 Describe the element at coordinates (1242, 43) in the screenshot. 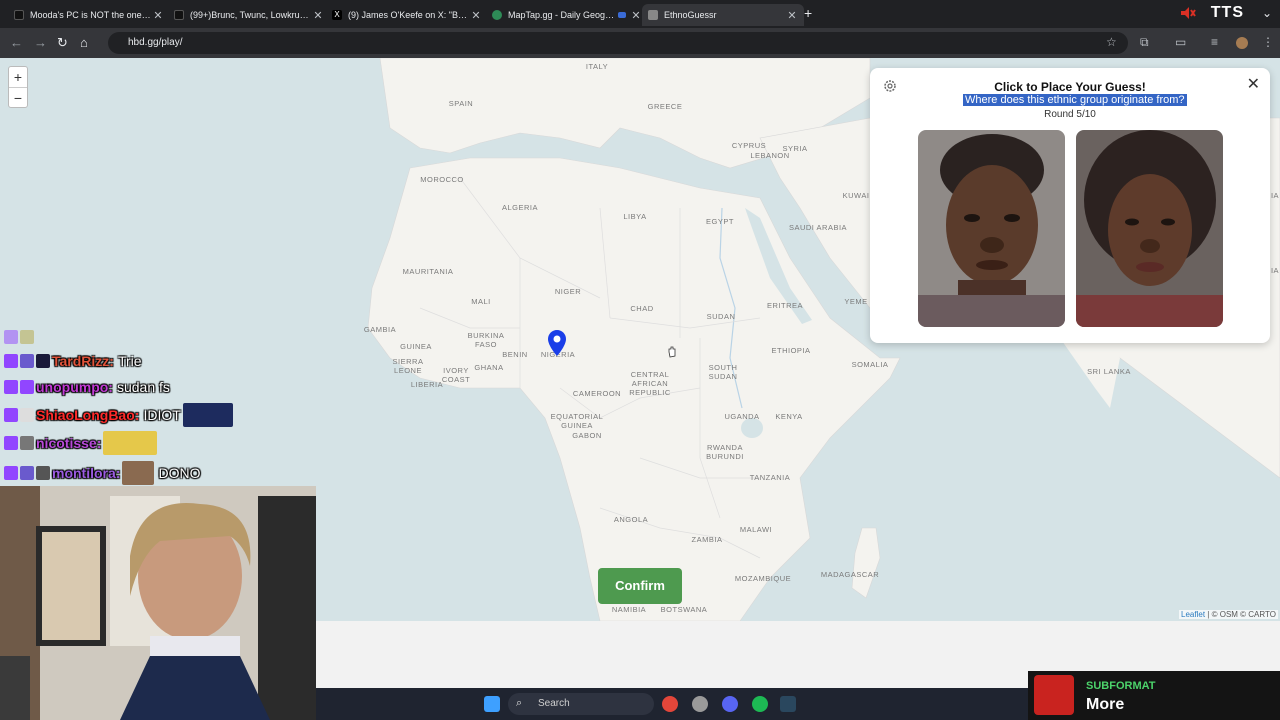

I see `profile-avatar-icon` at that location.